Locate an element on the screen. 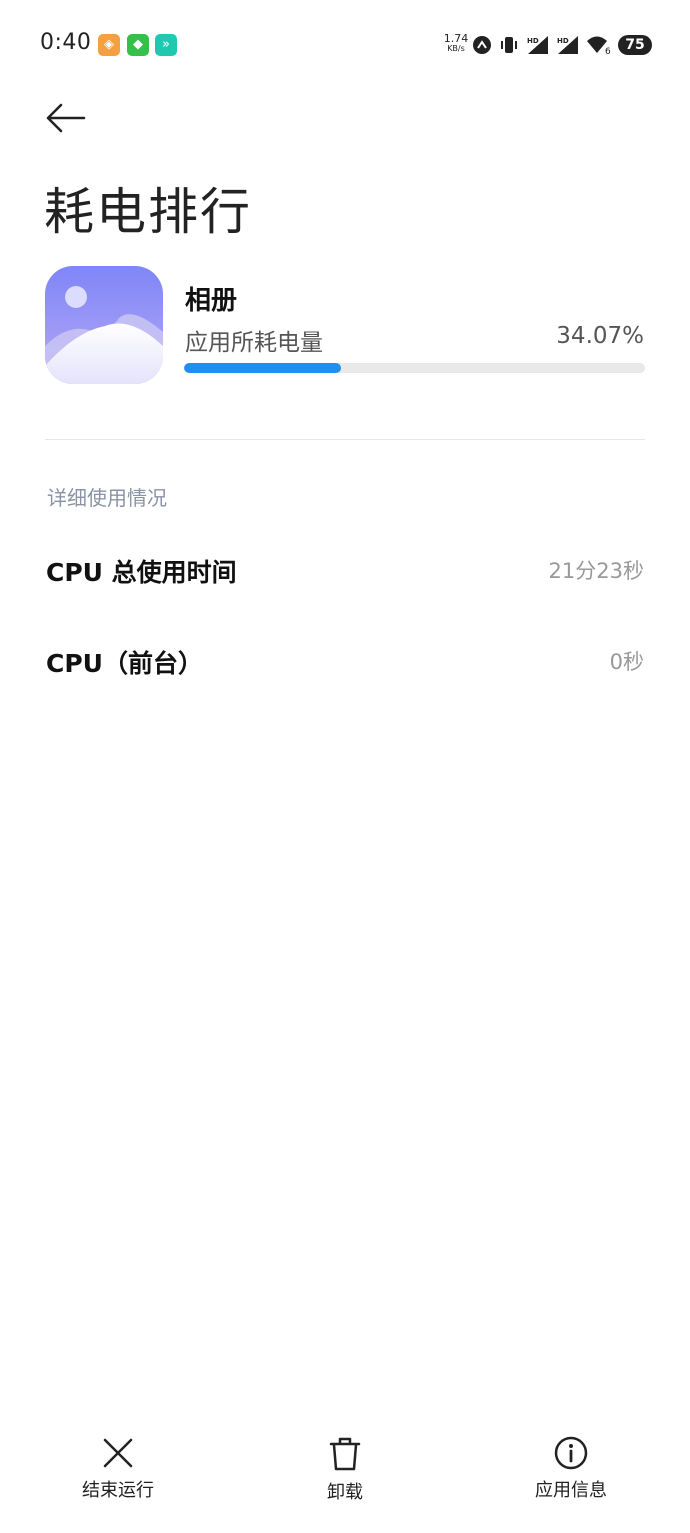 The image size is (690, 1533). info-icon is located at coordinates (571, 1453).